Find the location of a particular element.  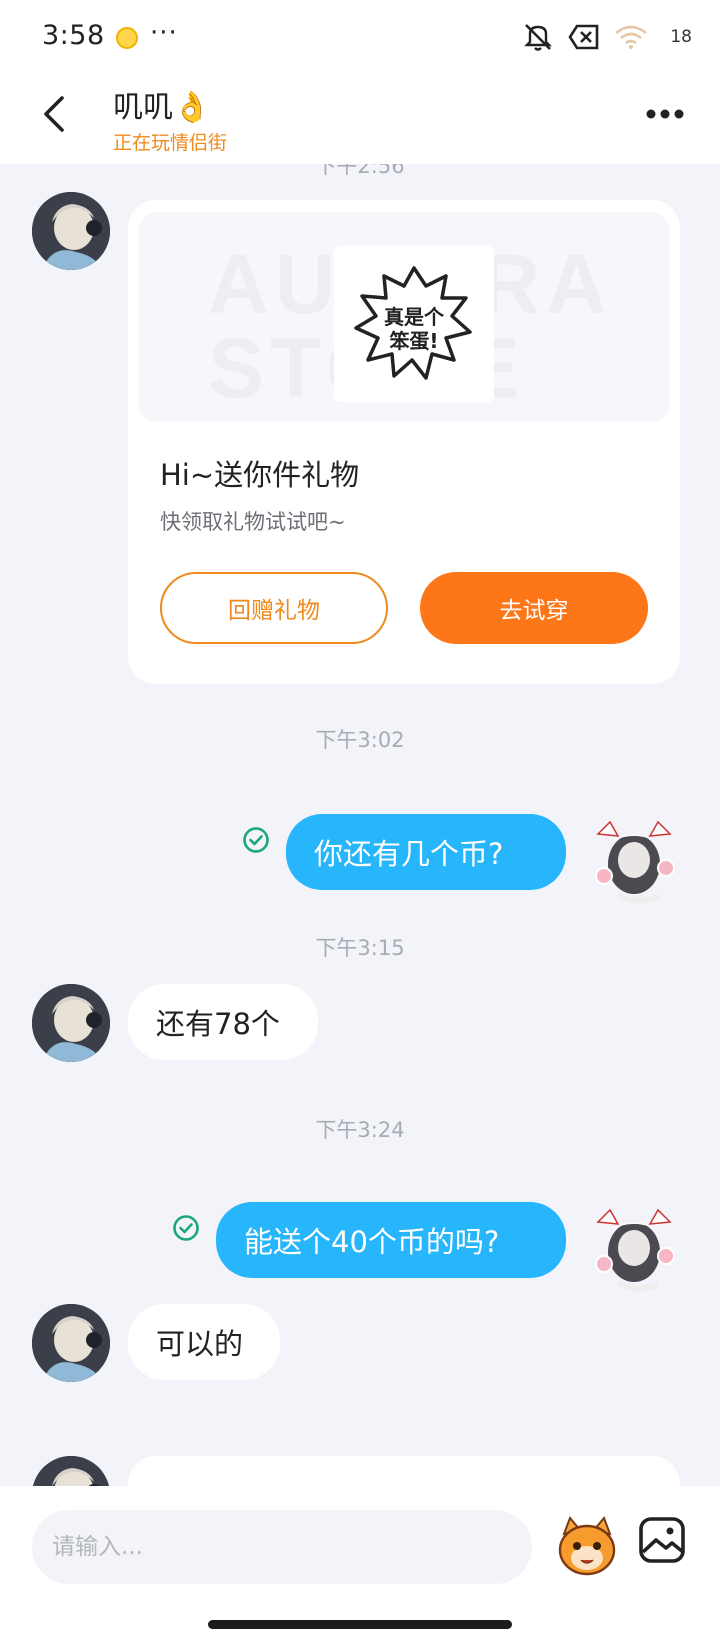

timestamp: 下午3:15 is located at coordinates (360, 948).